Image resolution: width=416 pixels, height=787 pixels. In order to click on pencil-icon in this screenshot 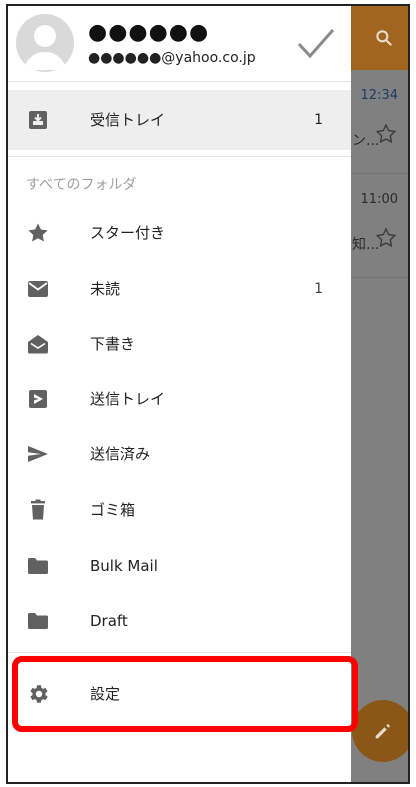, I will do `click(382, 731)`.